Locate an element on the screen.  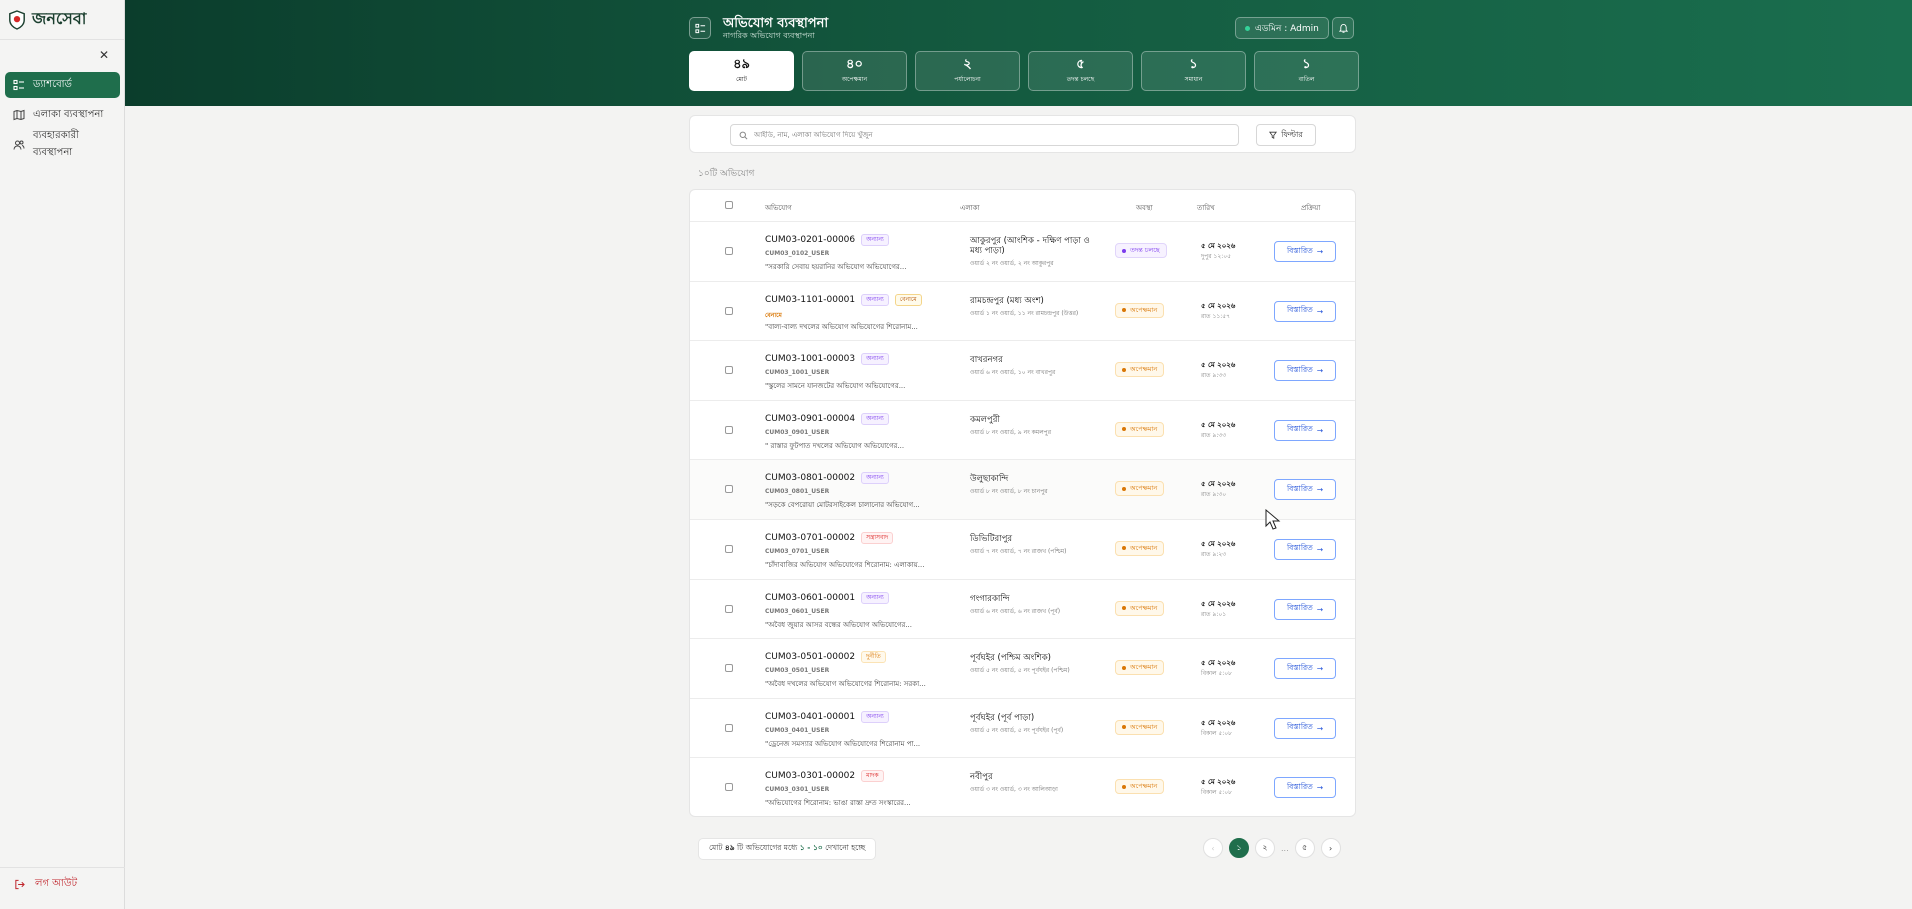
complaint-user: CUM03_0701_USER is located at coordinates (797, 551).